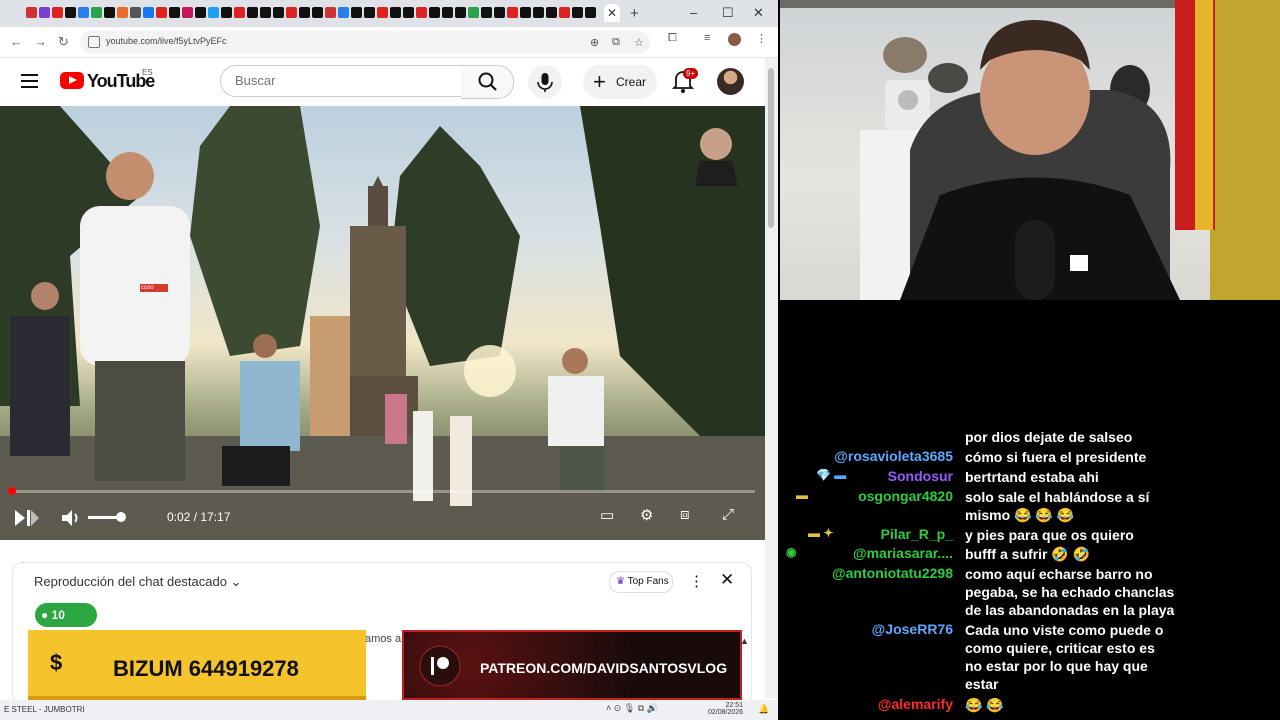  Describe the element at coordinates (12, 491) in the screenshot. I see `progress-scrubber` at that location.